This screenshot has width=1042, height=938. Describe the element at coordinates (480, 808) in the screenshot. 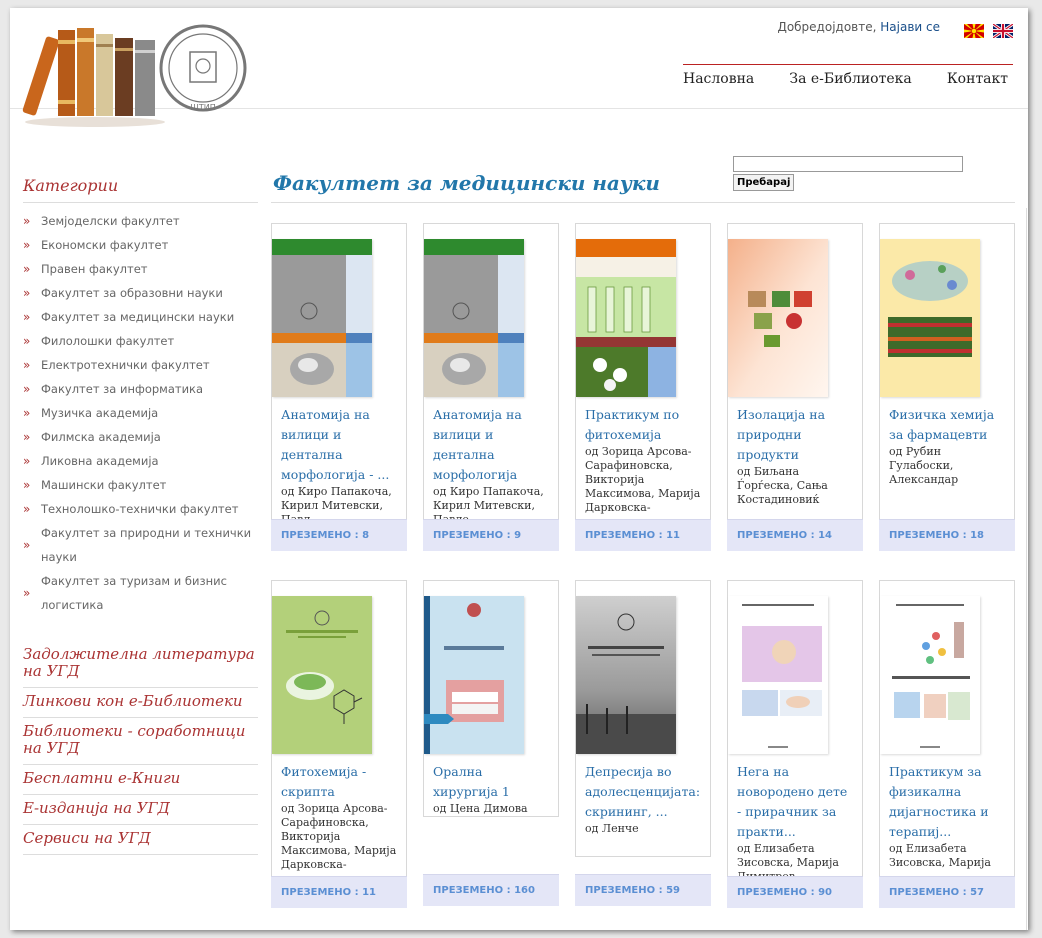

I see `book-authors: од Цена Димова` at that location.